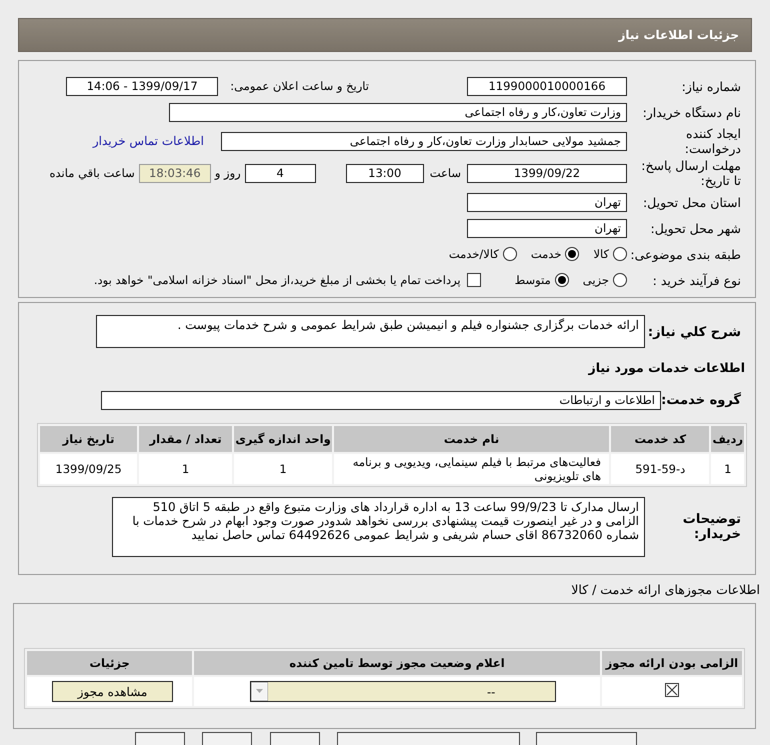  What do you see at coordinates (89, 469) in the screenshot?
I see `table-cell: 1399/09/25` at bounding box center [89, 469].